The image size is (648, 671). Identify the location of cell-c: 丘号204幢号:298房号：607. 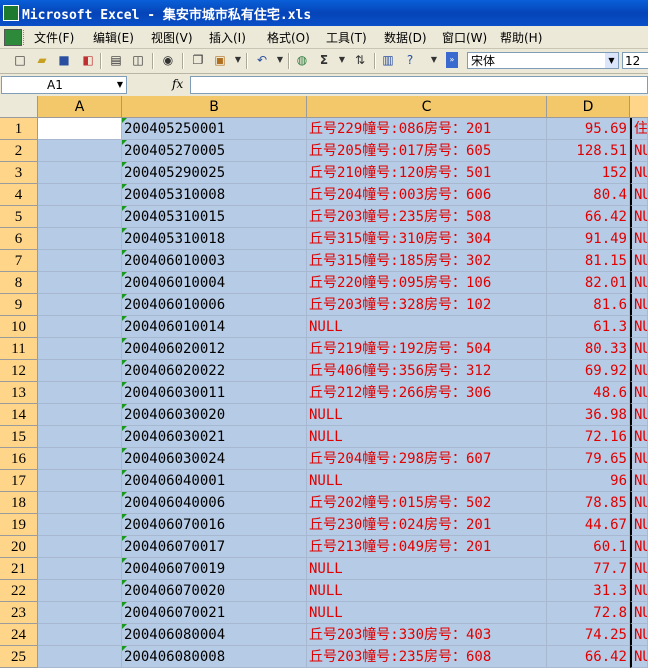
(427, 459).